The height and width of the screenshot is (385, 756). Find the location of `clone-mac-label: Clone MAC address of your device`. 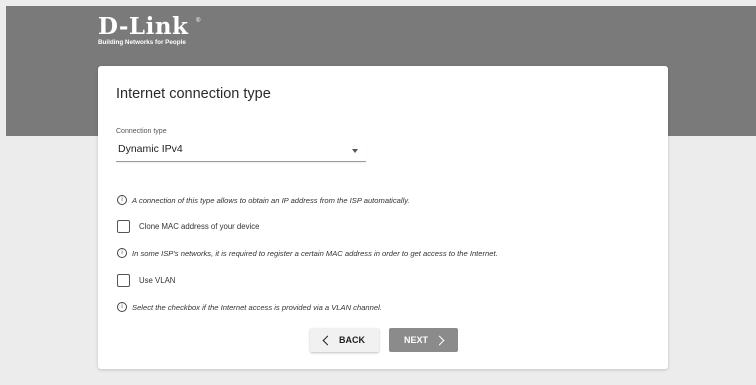

clone-mac-label: Clone MAC address of your device is located at coordinates (199, 226).